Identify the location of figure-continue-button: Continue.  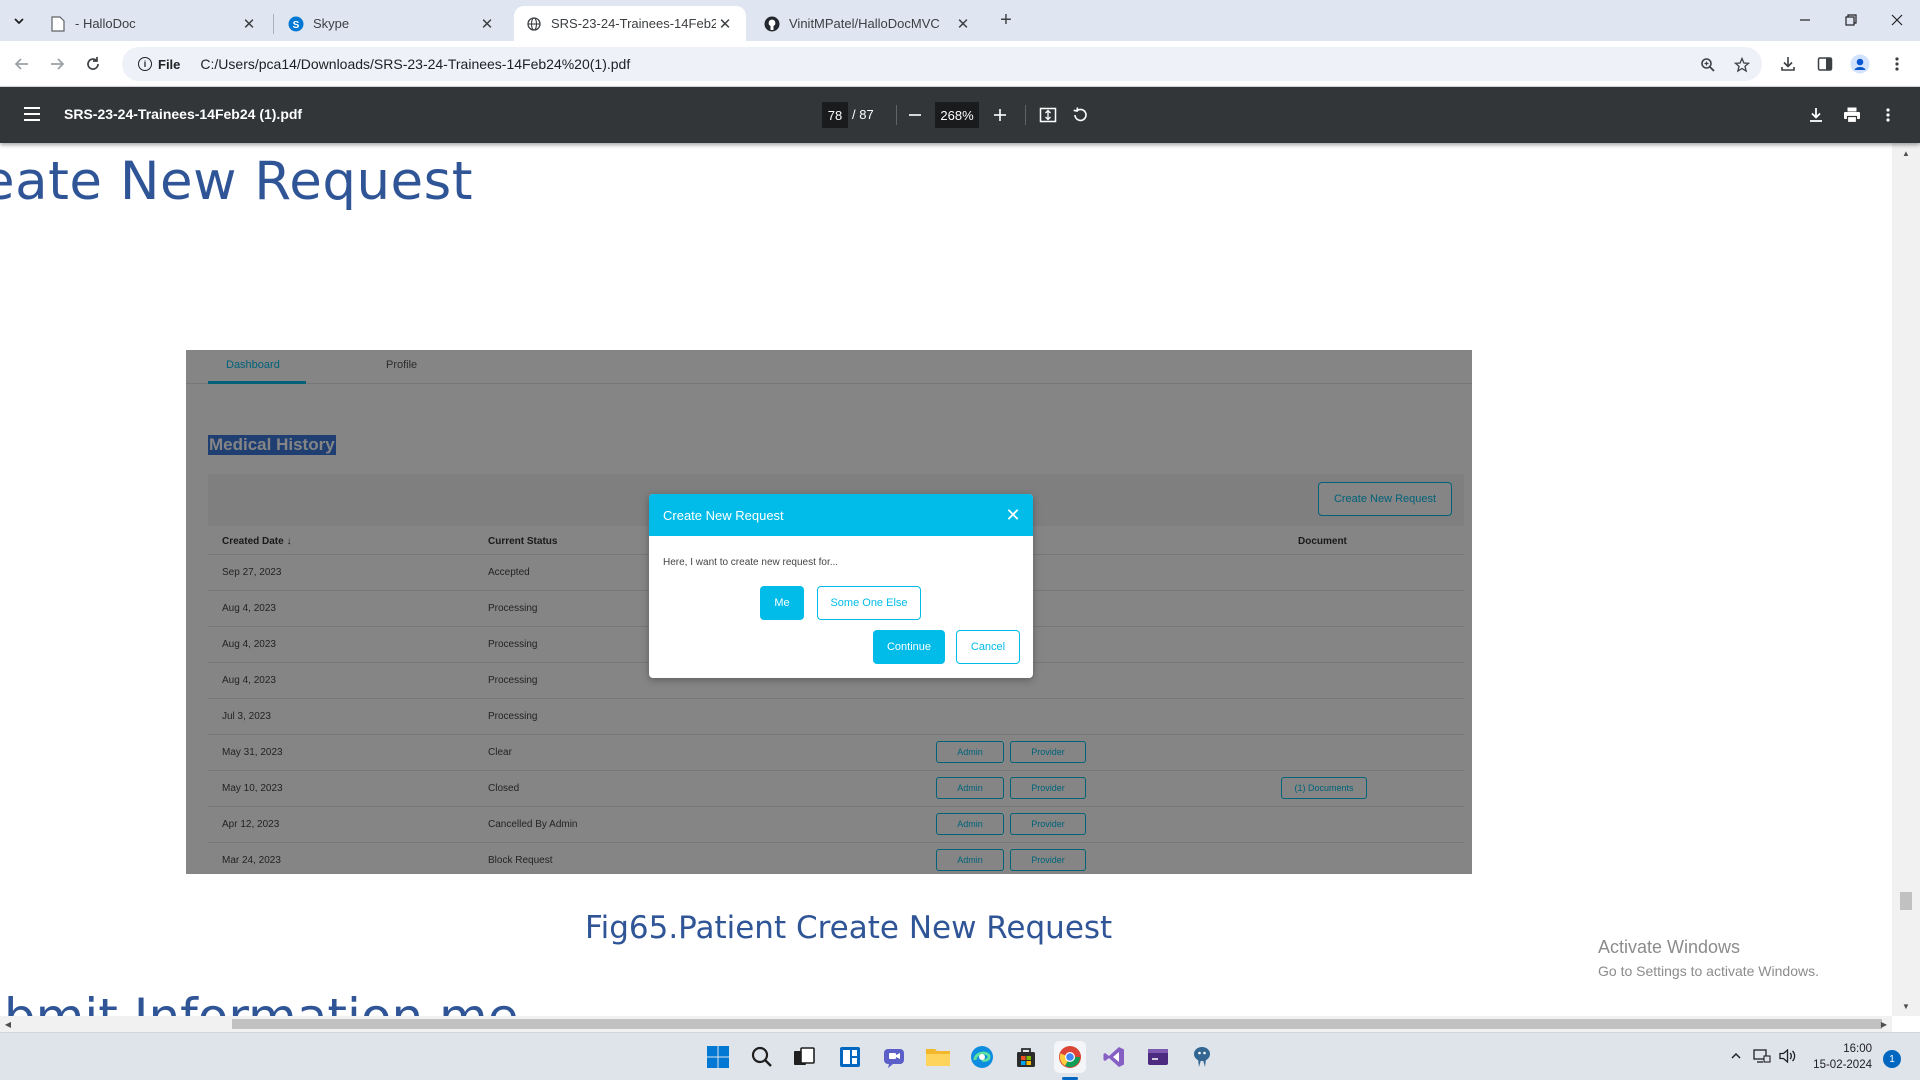
(909, 647).